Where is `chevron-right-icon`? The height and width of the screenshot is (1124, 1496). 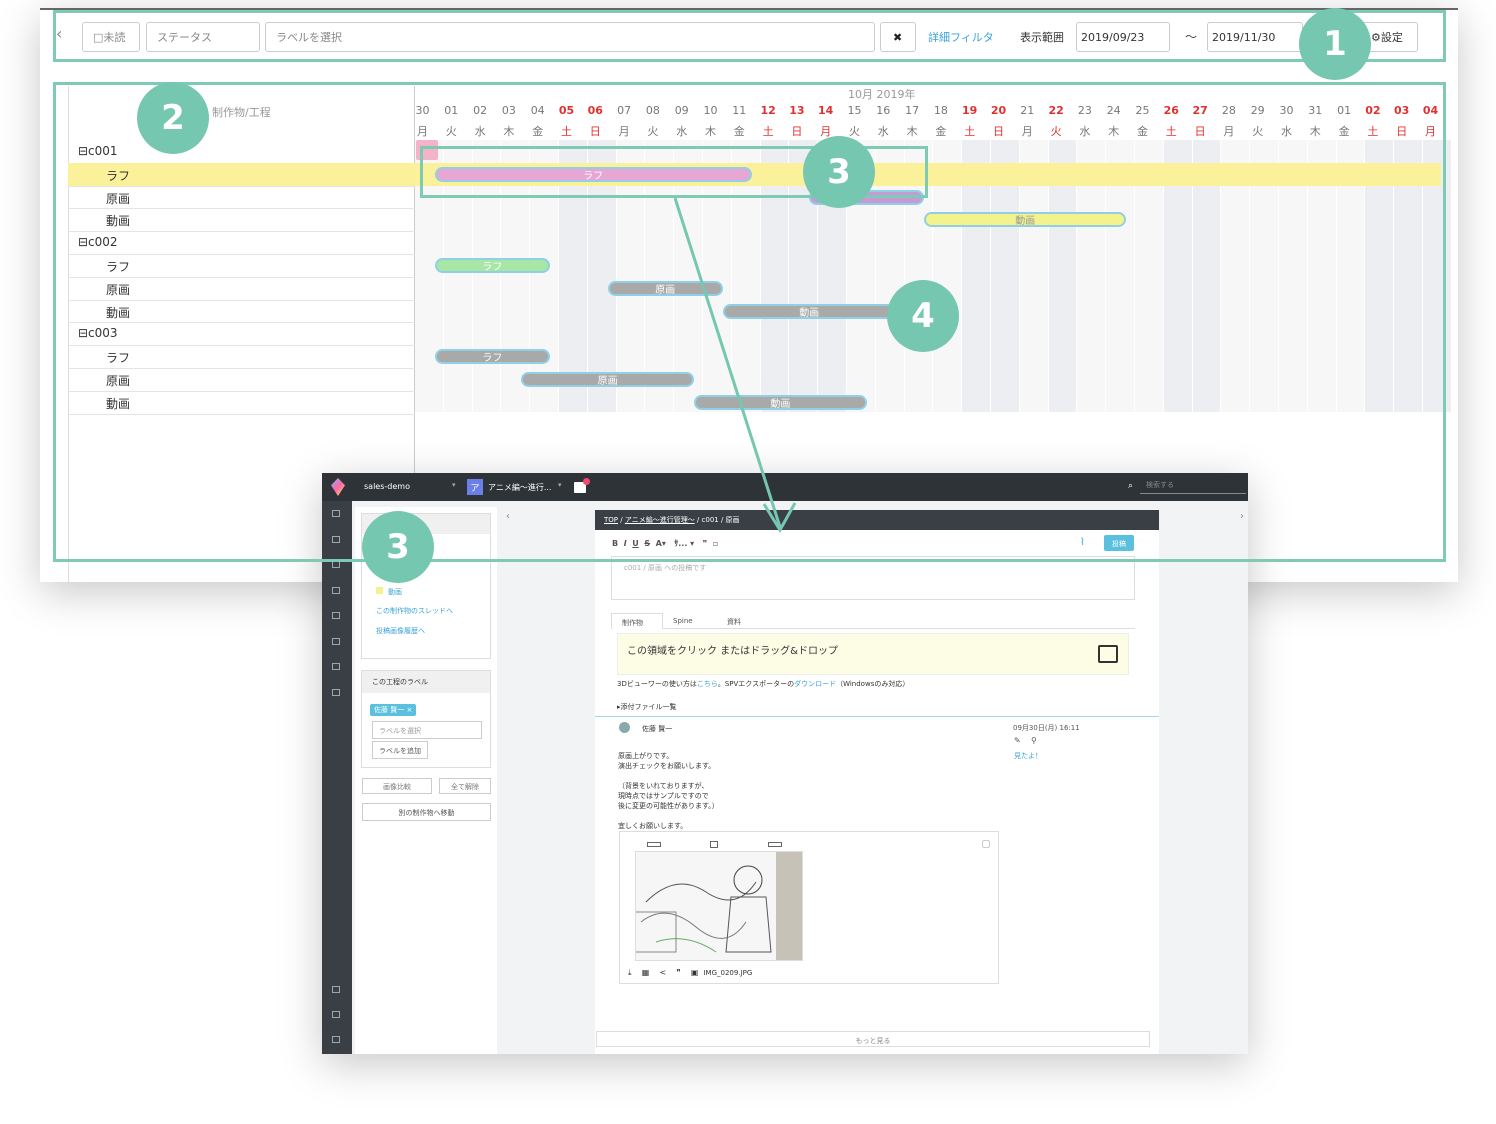 chevron-right-icon is located at coordinates (336, 1039).